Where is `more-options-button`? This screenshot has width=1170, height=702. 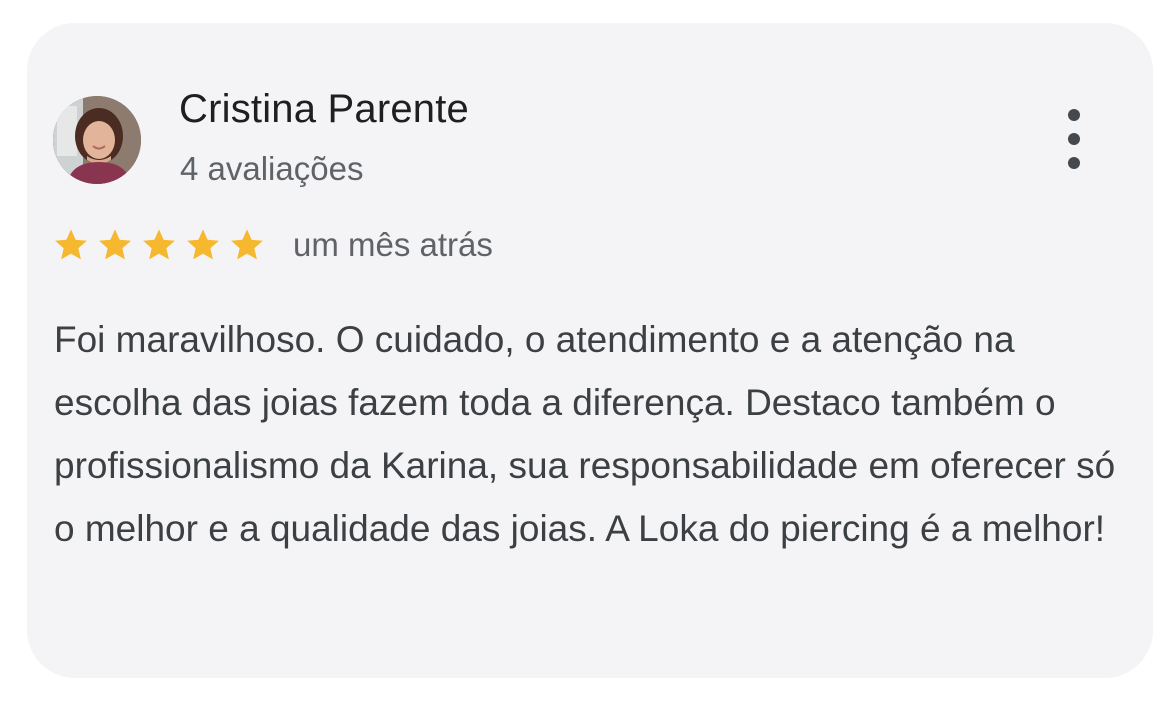 more-options-button is located at coordinates (1074, 139).